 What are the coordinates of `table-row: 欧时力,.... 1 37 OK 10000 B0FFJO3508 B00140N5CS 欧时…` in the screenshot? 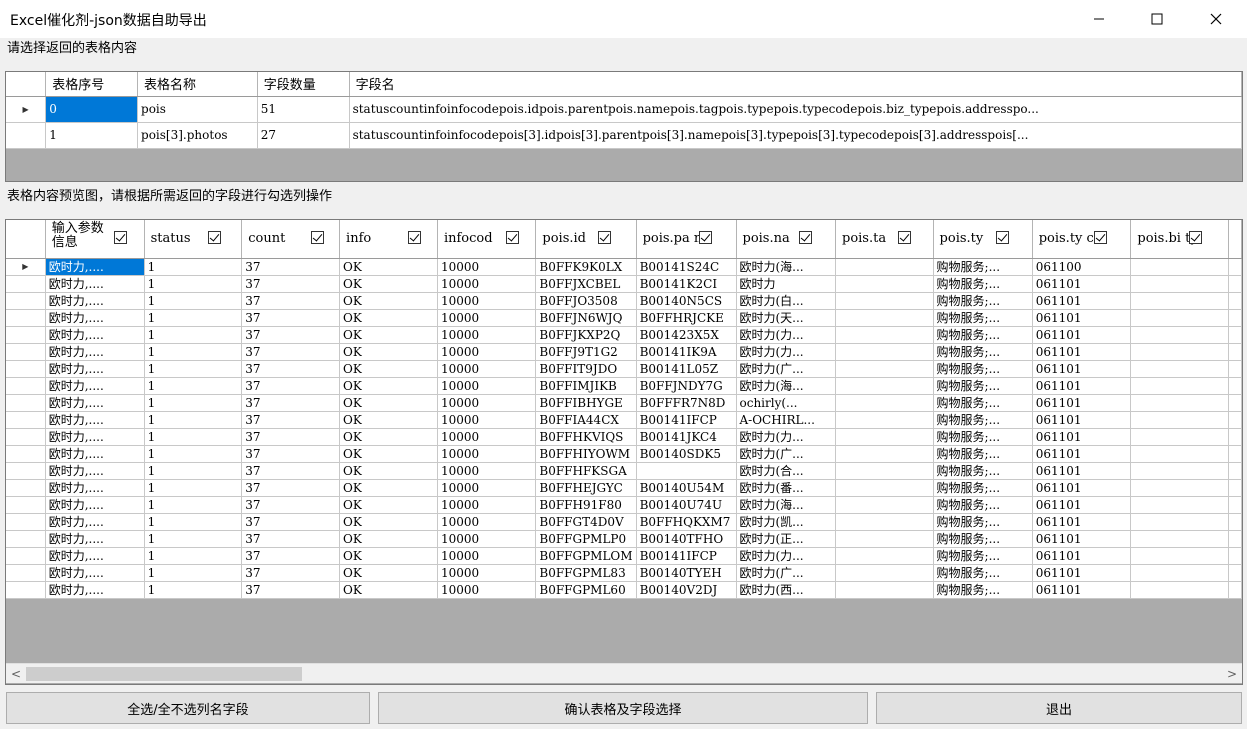 It's located at (624, 301).